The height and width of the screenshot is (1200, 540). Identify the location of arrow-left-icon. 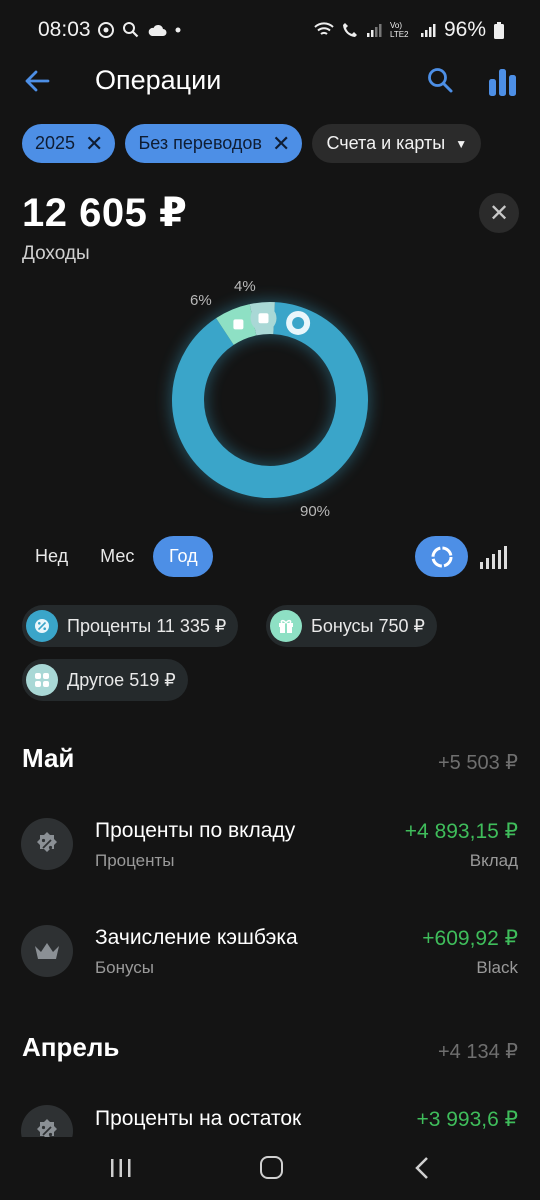
(37, 81).